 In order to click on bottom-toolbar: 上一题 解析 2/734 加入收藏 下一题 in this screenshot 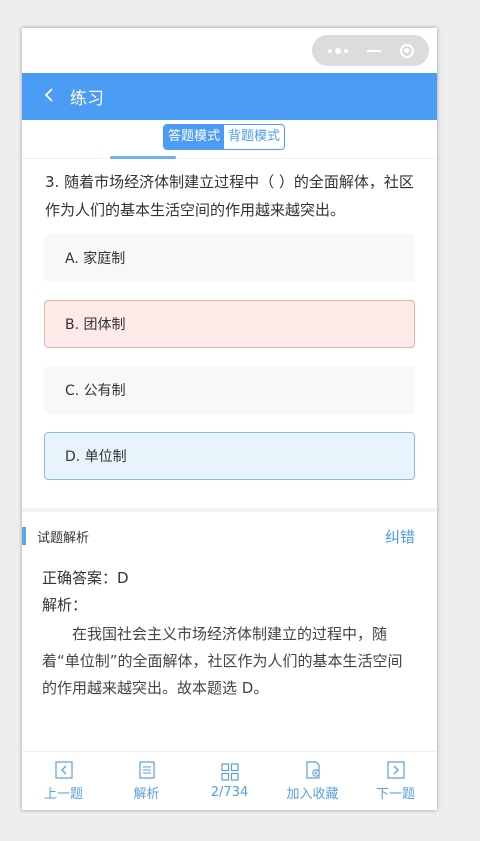, I will do `click(229, 780)`.